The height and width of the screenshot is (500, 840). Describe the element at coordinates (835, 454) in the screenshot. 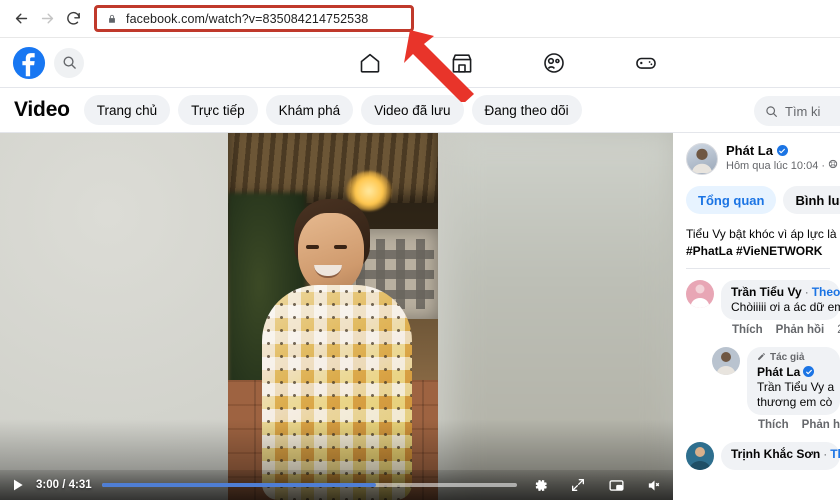

I see `follow-link: Theo` at that location.